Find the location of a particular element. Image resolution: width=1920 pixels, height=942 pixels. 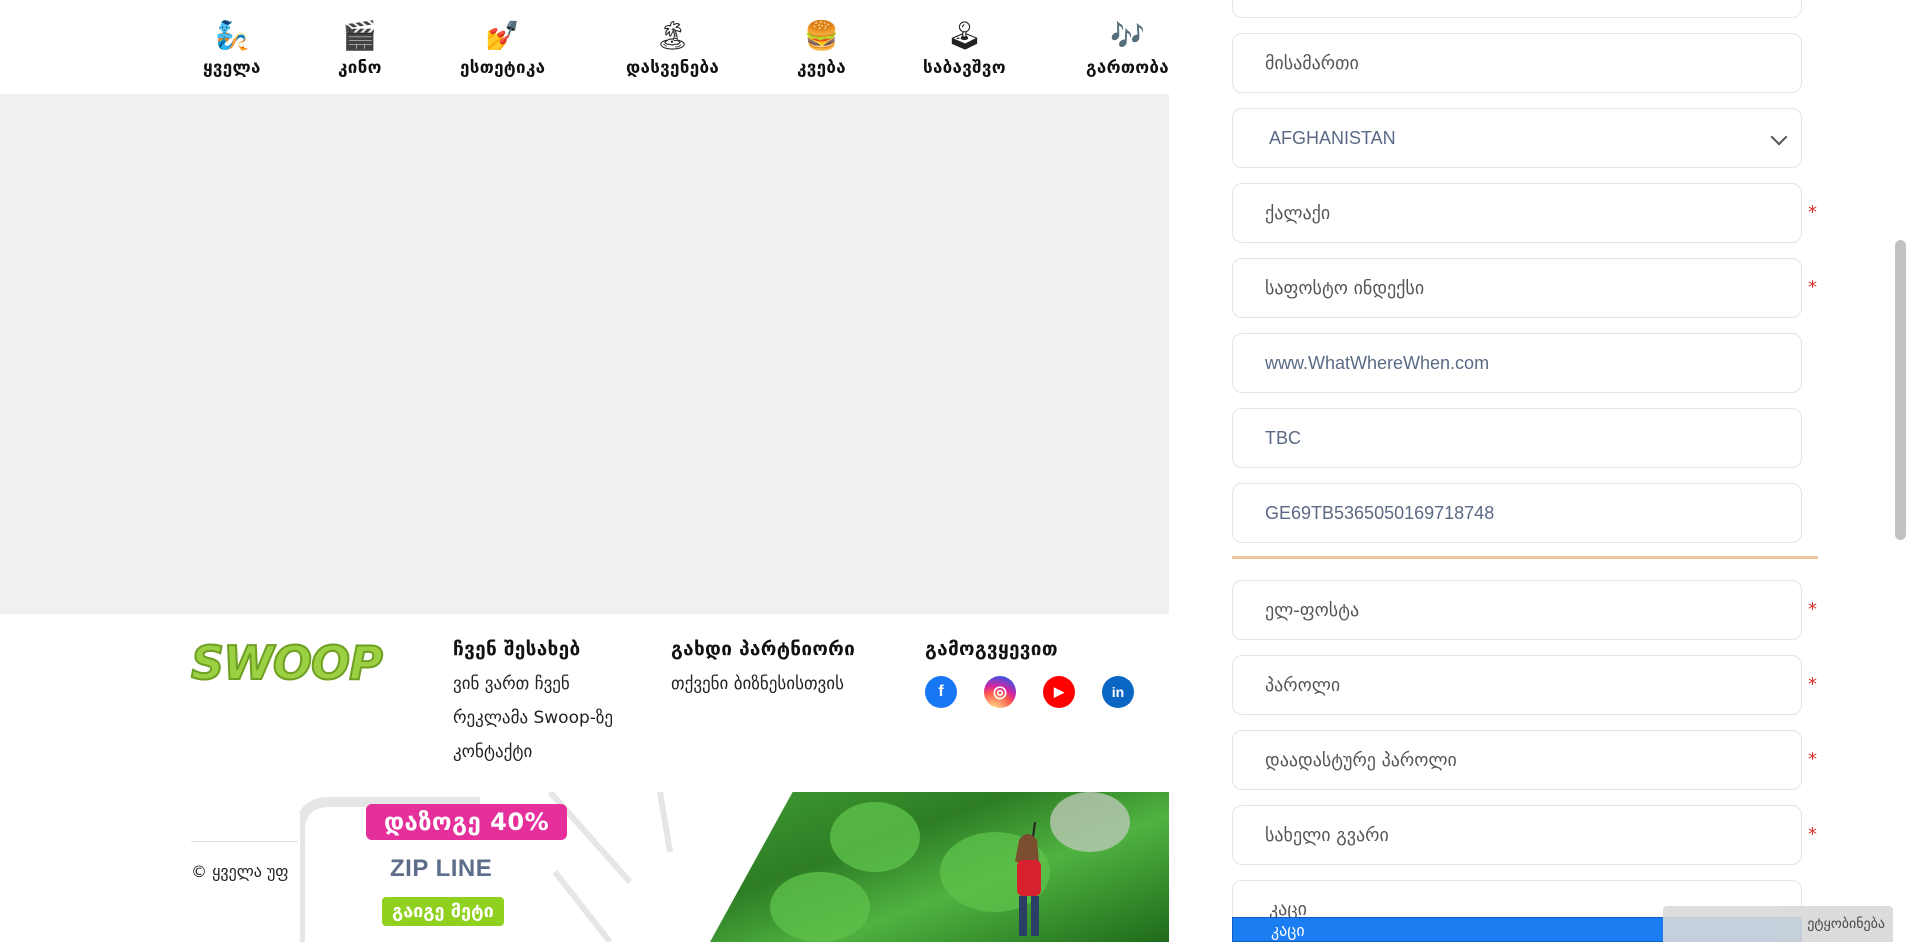

linkedin-icon: in is located at coordinates (1118, 692).